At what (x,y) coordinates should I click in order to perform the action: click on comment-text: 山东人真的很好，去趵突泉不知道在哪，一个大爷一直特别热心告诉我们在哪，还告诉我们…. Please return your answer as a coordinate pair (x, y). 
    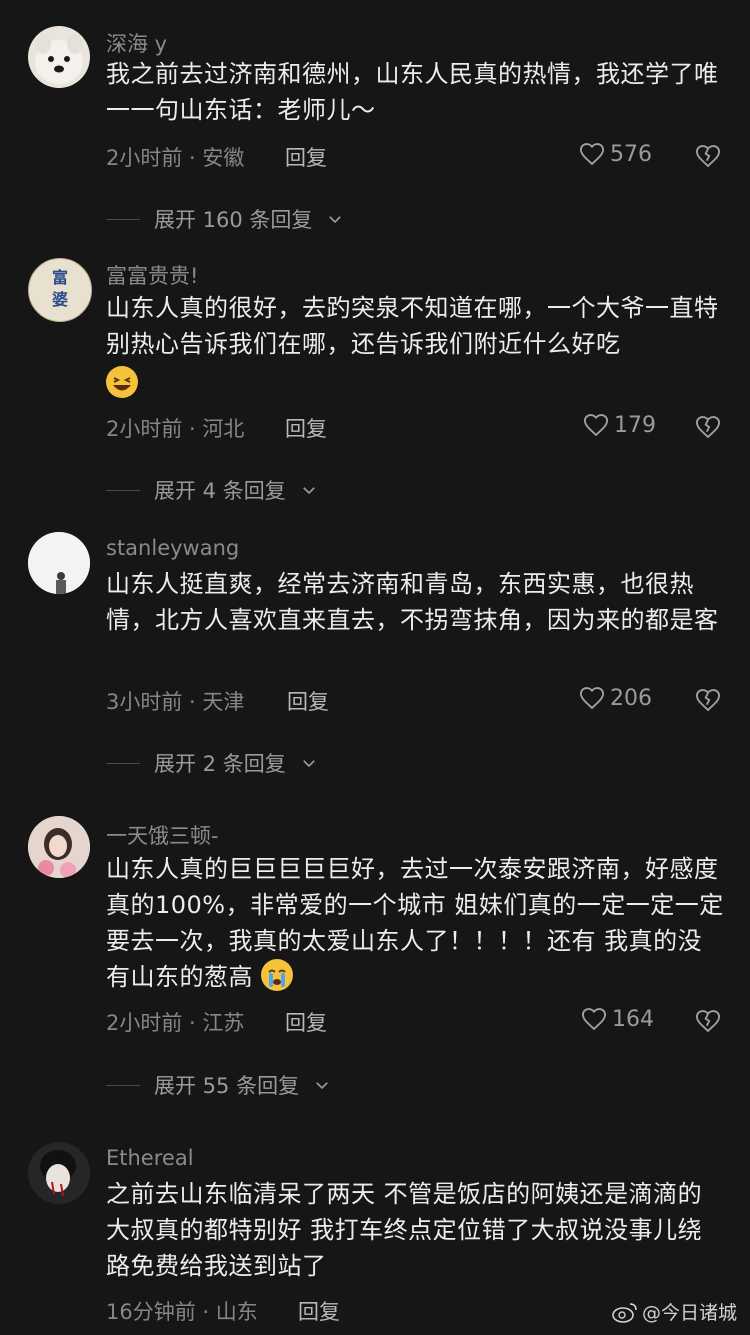
    Looking at the image, I should click on (416, 346).